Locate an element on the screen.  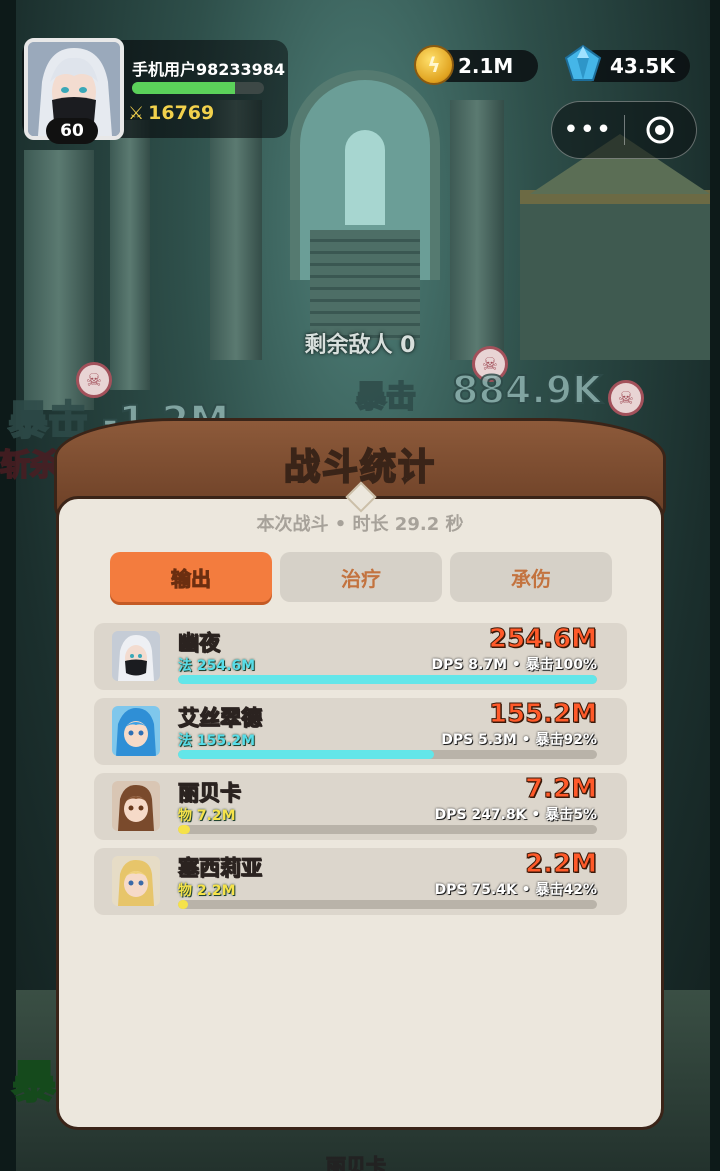
stats-tabs: 输出 治疗 承伤 is located at coordinates (361, 577).